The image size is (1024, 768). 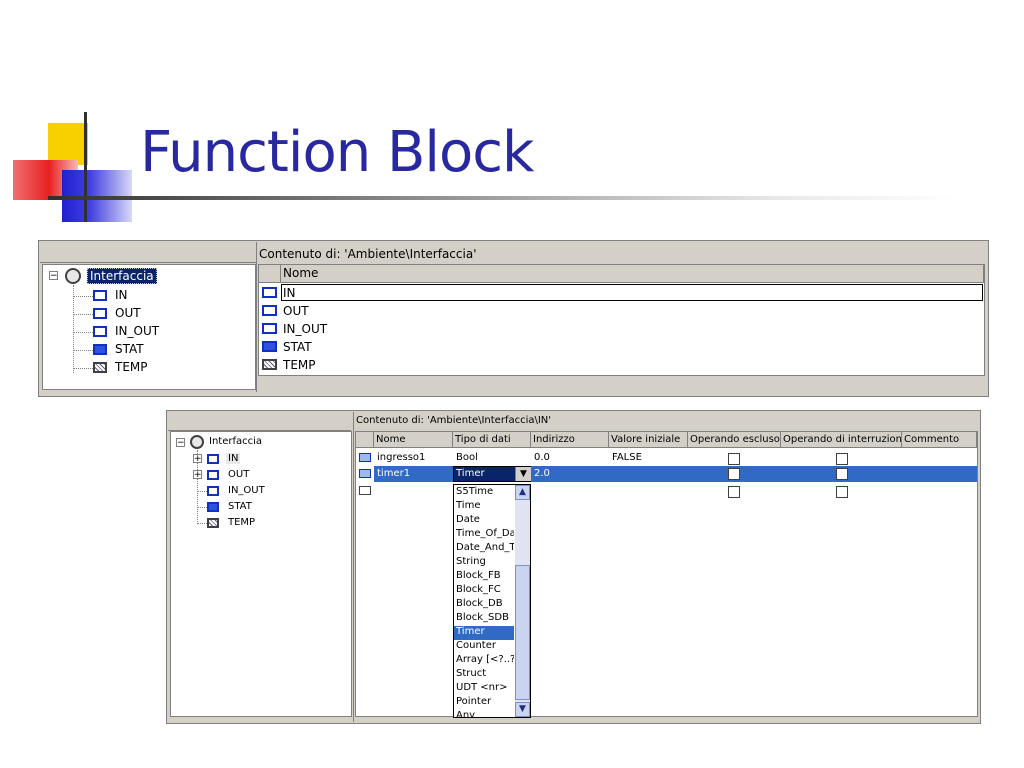 What do you see at coordinates (473, 701) in the screenshot?
I see `dropdown-option: Pointer` at bounding box center [473, 701].